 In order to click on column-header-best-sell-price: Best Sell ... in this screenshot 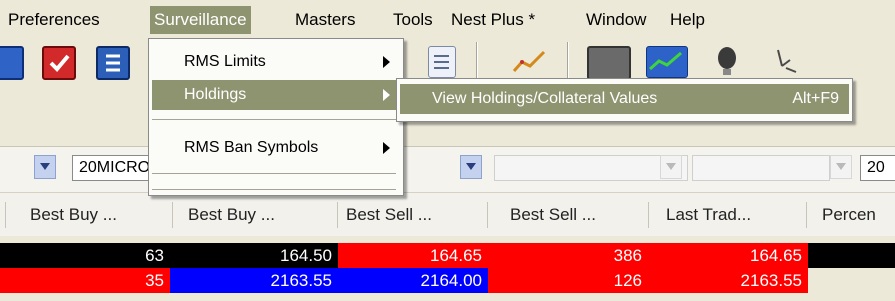, I will do `click(416, 214)`.